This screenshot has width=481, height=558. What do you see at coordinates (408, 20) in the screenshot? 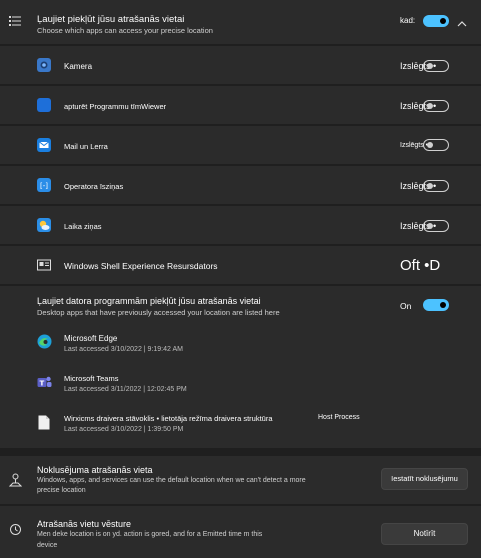
I see `location-access-toggle-label: kad:` at bounding box center [408, 20].